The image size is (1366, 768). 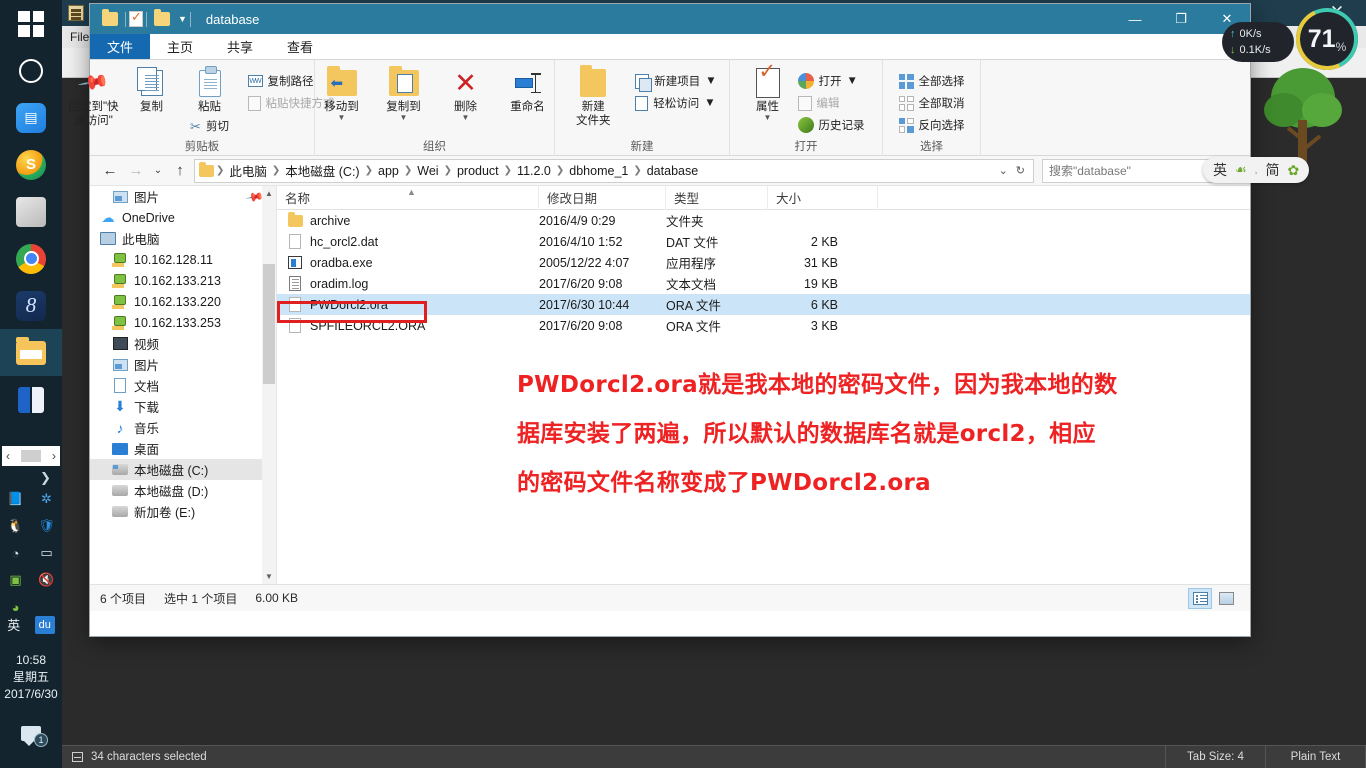 I want to click on chrome-button, so click(x=31, y=258).